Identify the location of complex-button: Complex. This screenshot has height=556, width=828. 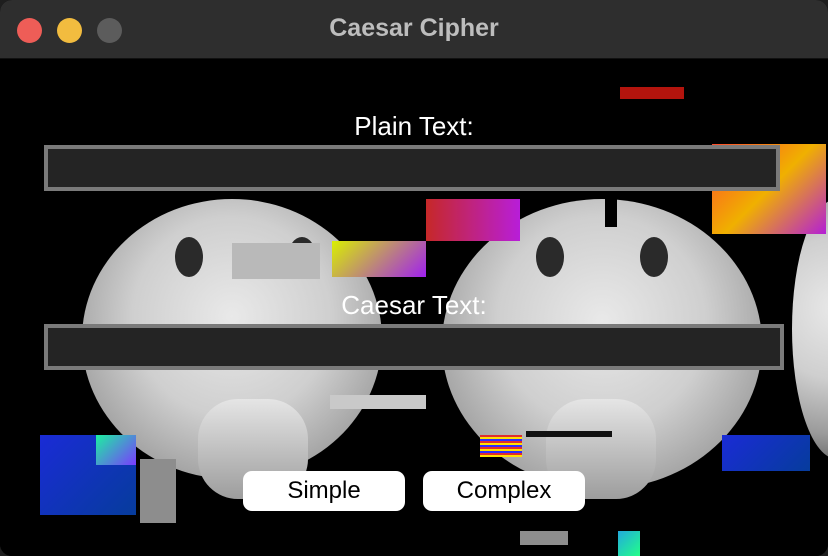
(504, 491).